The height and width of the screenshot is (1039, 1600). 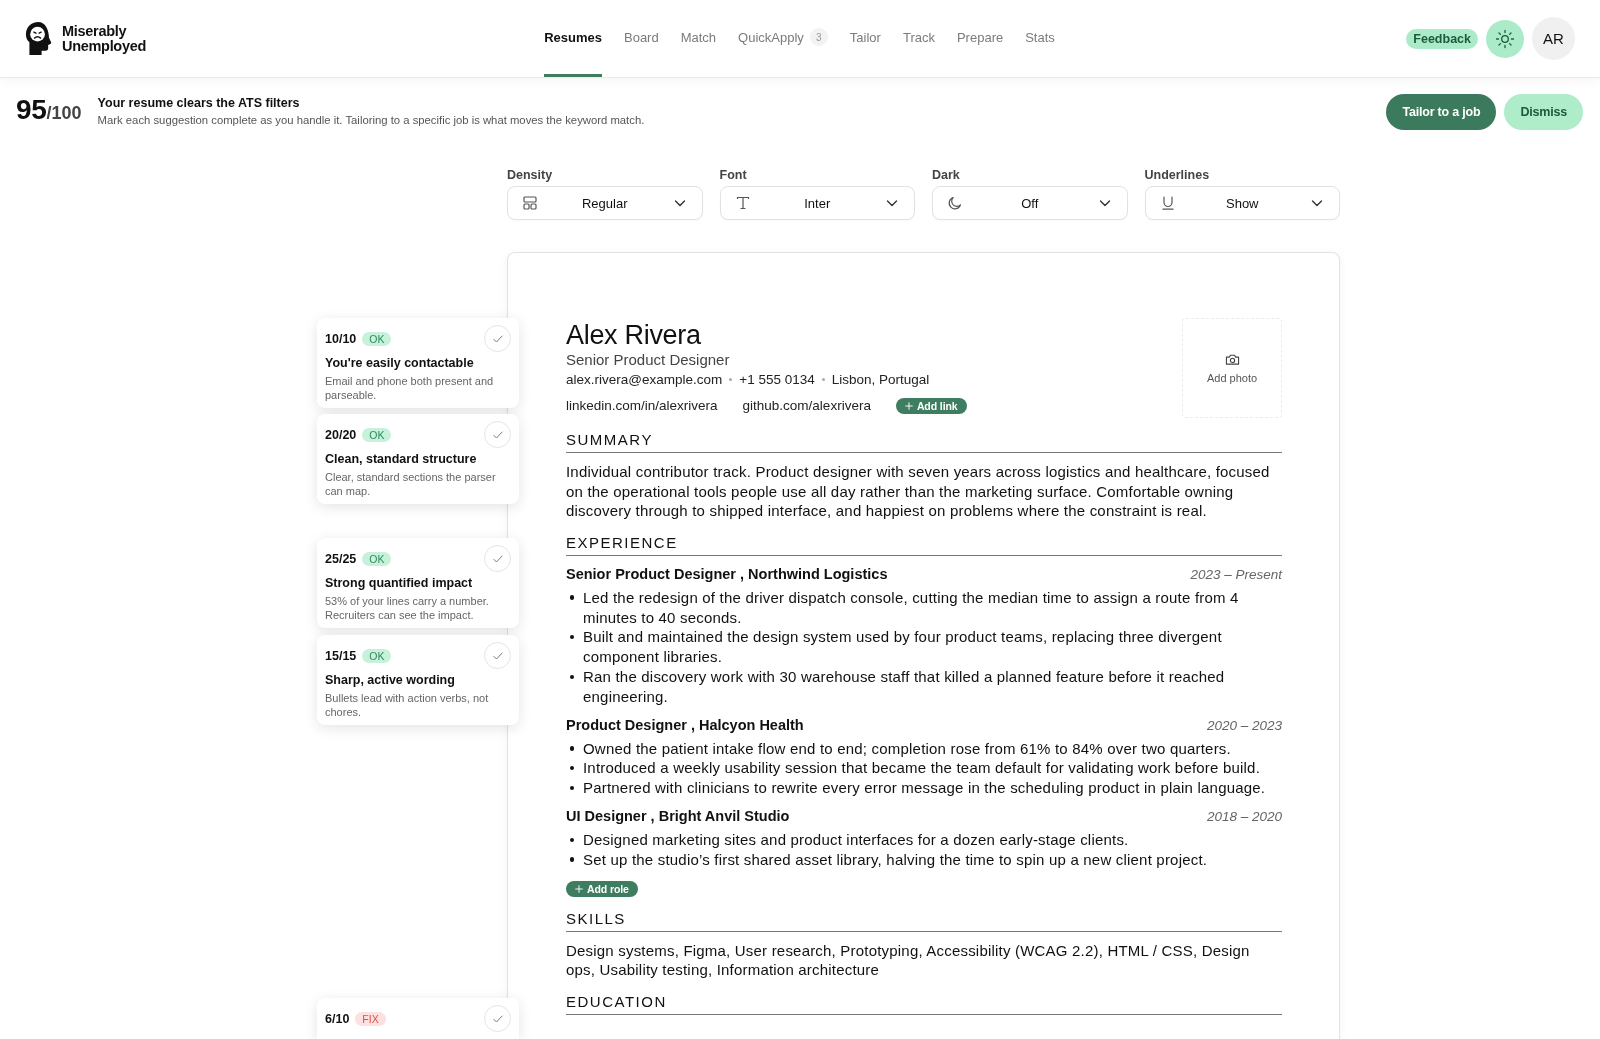 I want to click on nav-tab: Stats, so click(x=1040, y=38).